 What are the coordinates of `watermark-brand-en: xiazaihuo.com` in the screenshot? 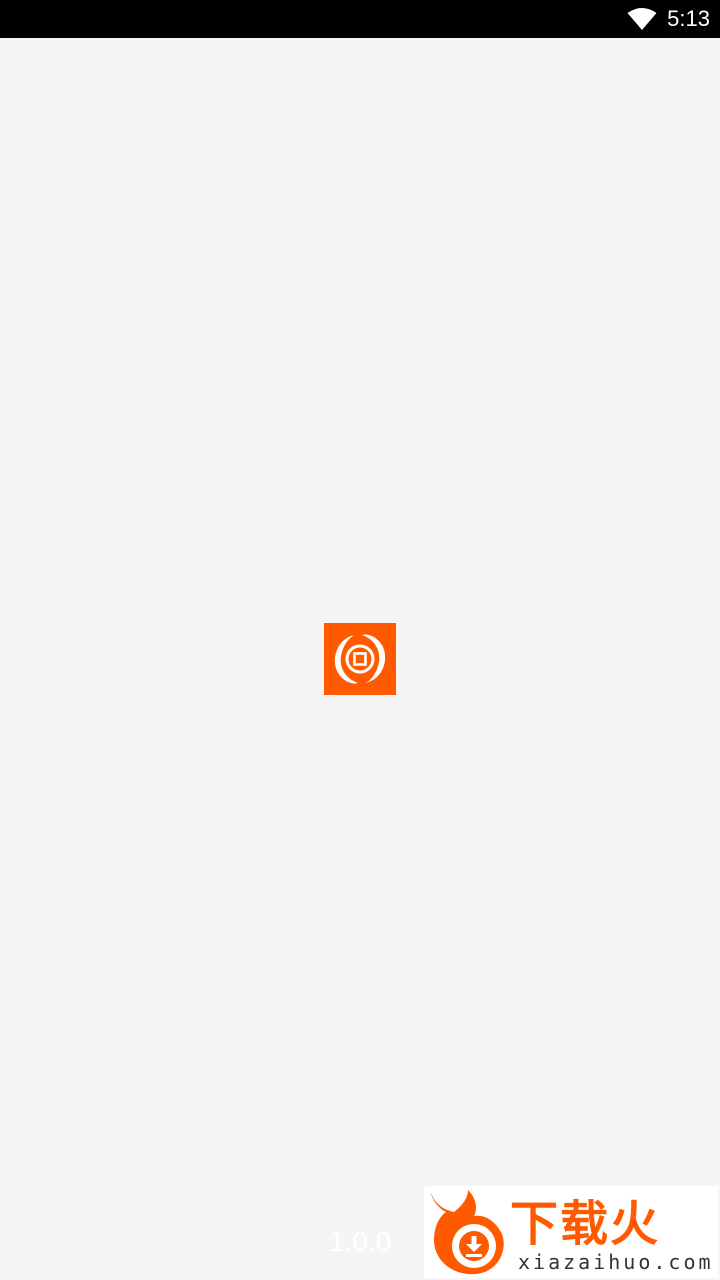 It's located at (616, 1262).